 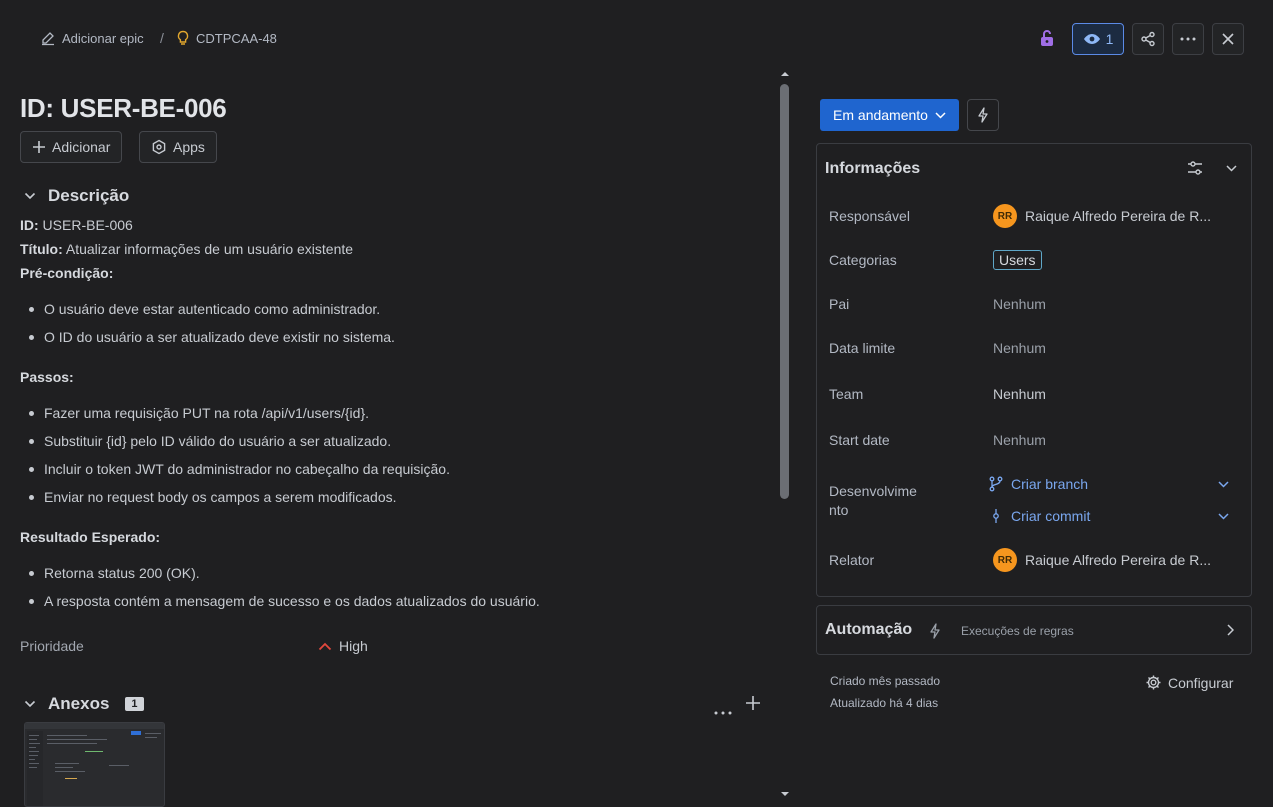 I want to click on eye-icon, so click(x=1091, y=39).